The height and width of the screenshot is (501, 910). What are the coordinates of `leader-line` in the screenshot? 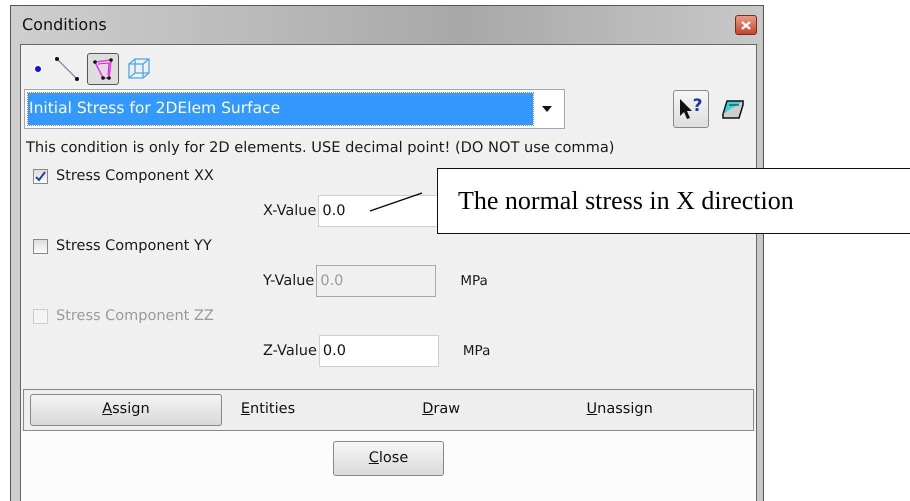 It's located at (396, 202).